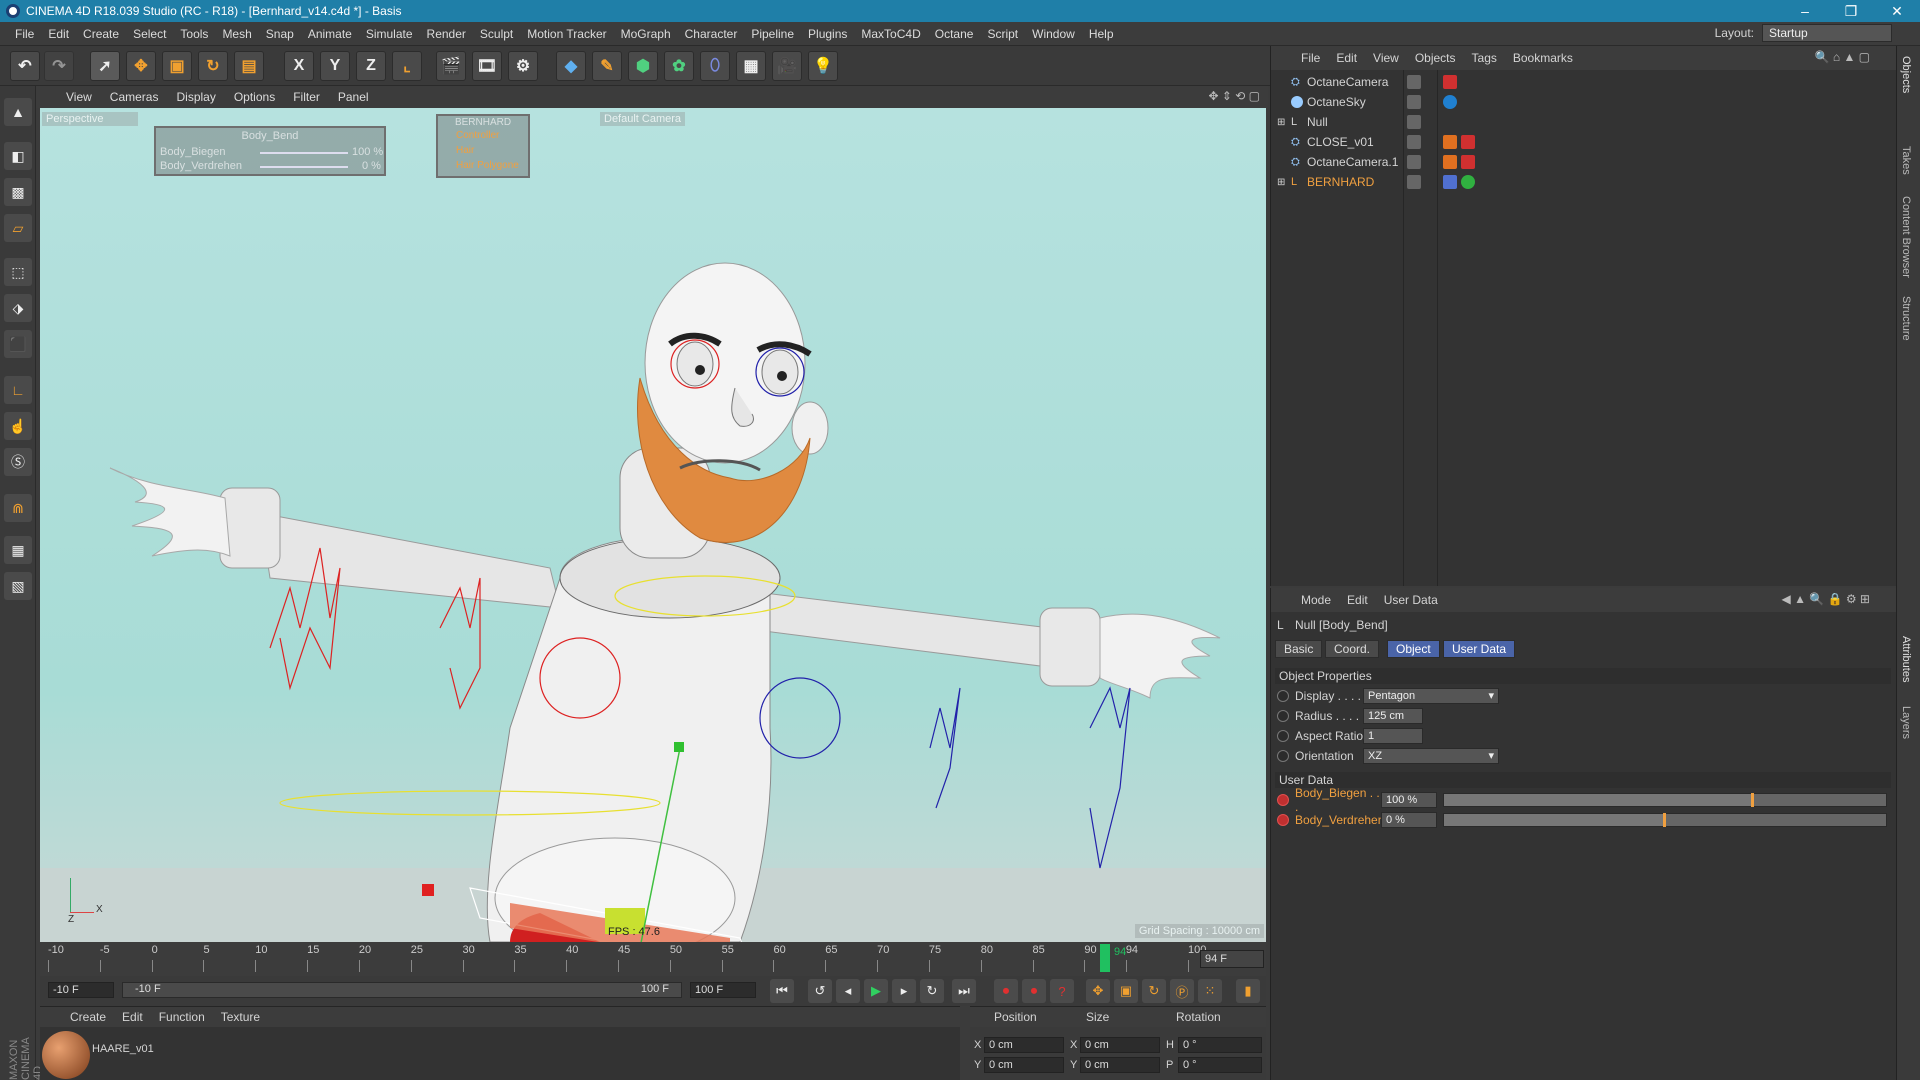  I want to click on viewport-menu-display: Display, so click(200, 97).